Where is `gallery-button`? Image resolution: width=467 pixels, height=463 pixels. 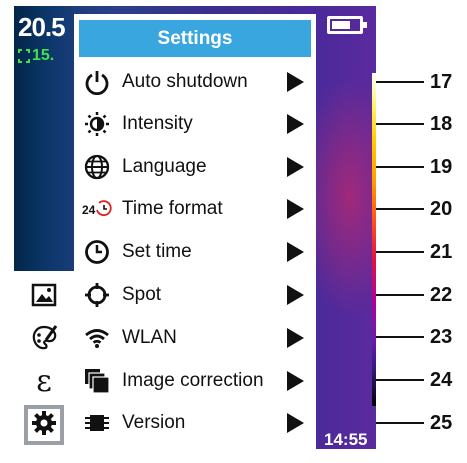 gallery-button is located at coordinates (44, 297).